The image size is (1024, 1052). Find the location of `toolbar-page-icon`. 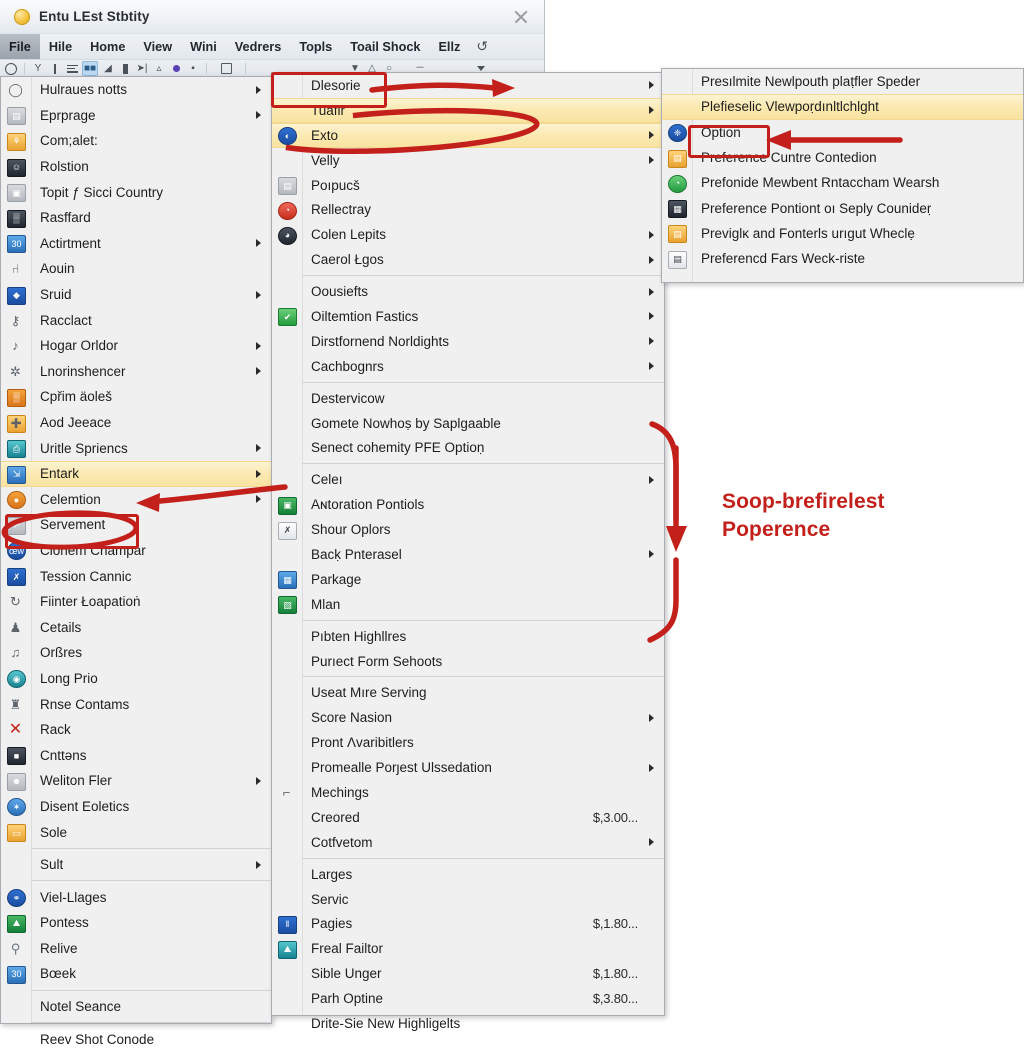

toolbar-page-icon is located at coordinates (125, 68).